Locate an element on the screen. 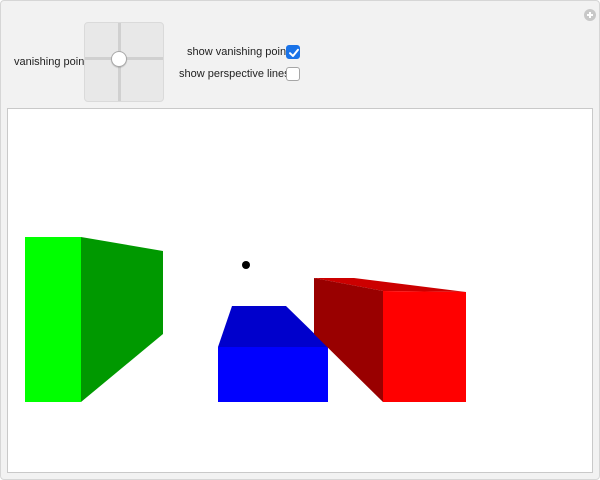 The height and width of the screenshot is (480, 600). show-vanishing-point-checkbox is located at coordinates (293, 52).